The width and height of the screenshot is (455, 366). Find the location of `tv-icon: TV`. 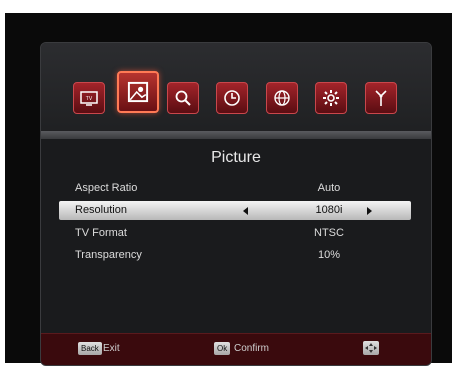

tv-icon: TV is located at coordinates (89, 98).